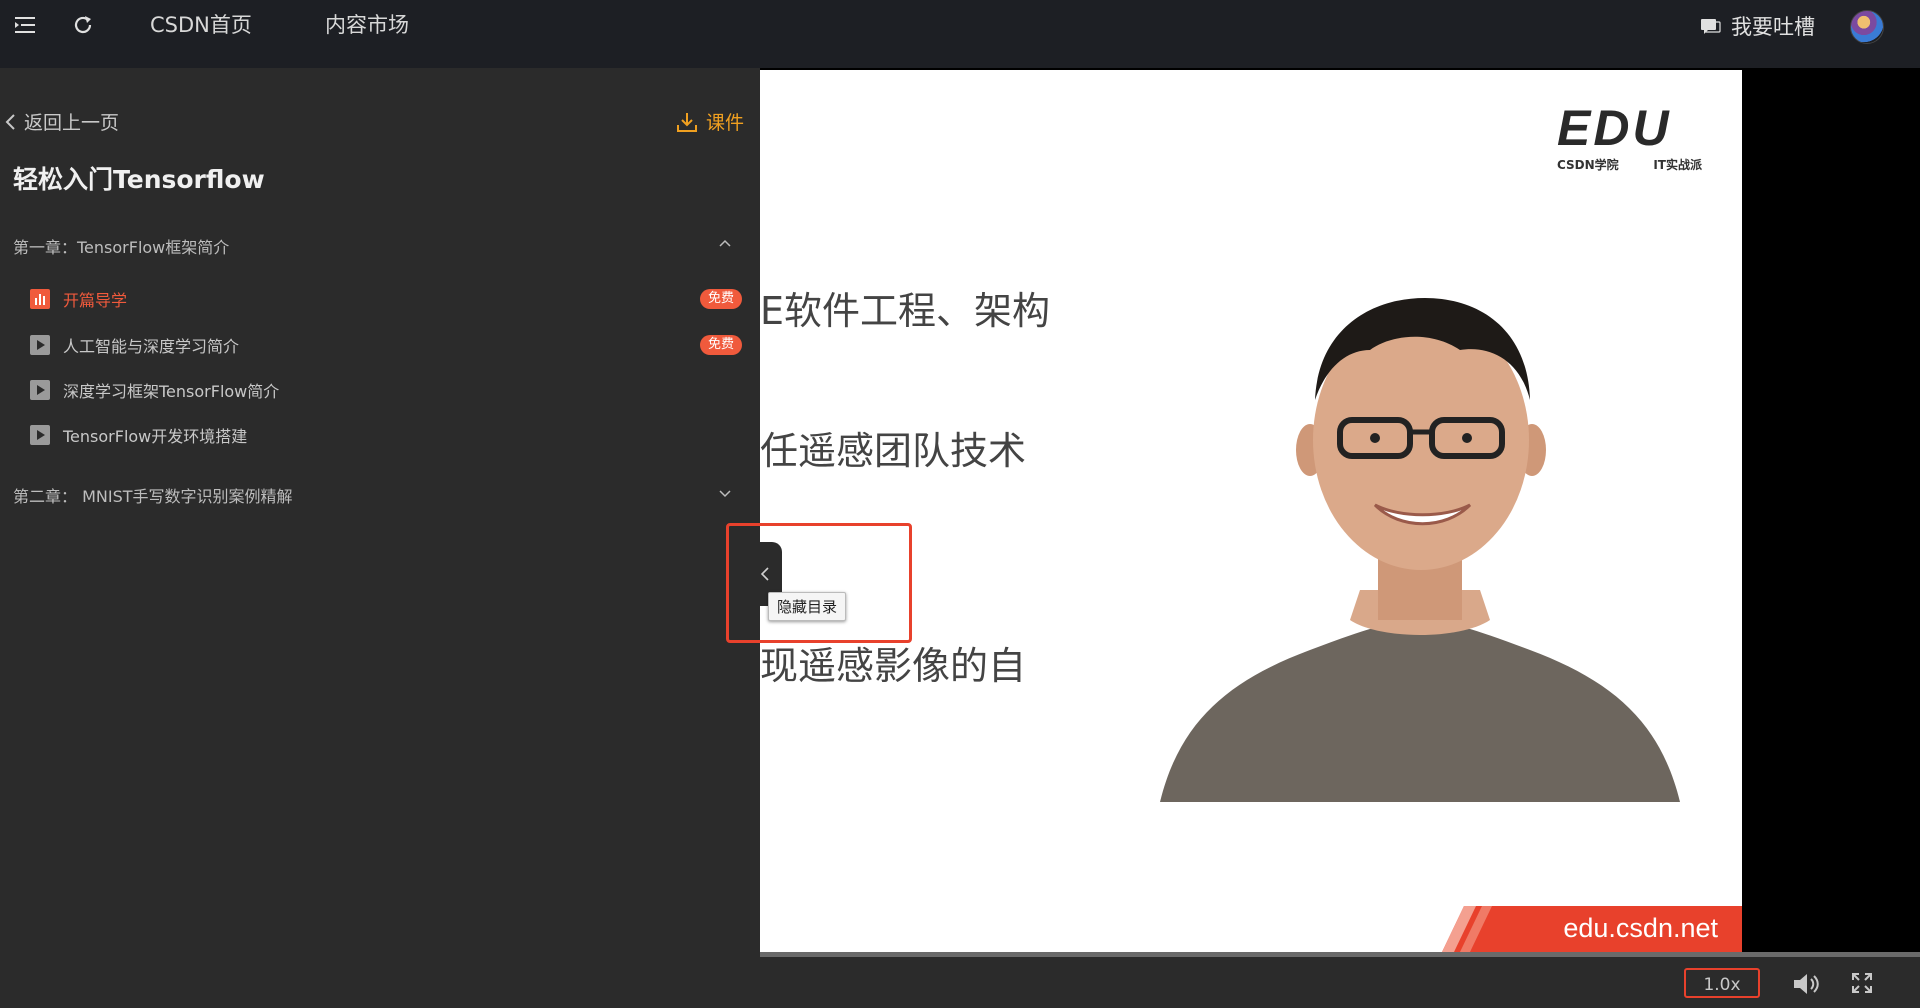 The height and width of the screenshot is (1008, 1920). Describe the element at coordinates (819, 583) in the screenshot. I see `highlight-annotation` at that location.